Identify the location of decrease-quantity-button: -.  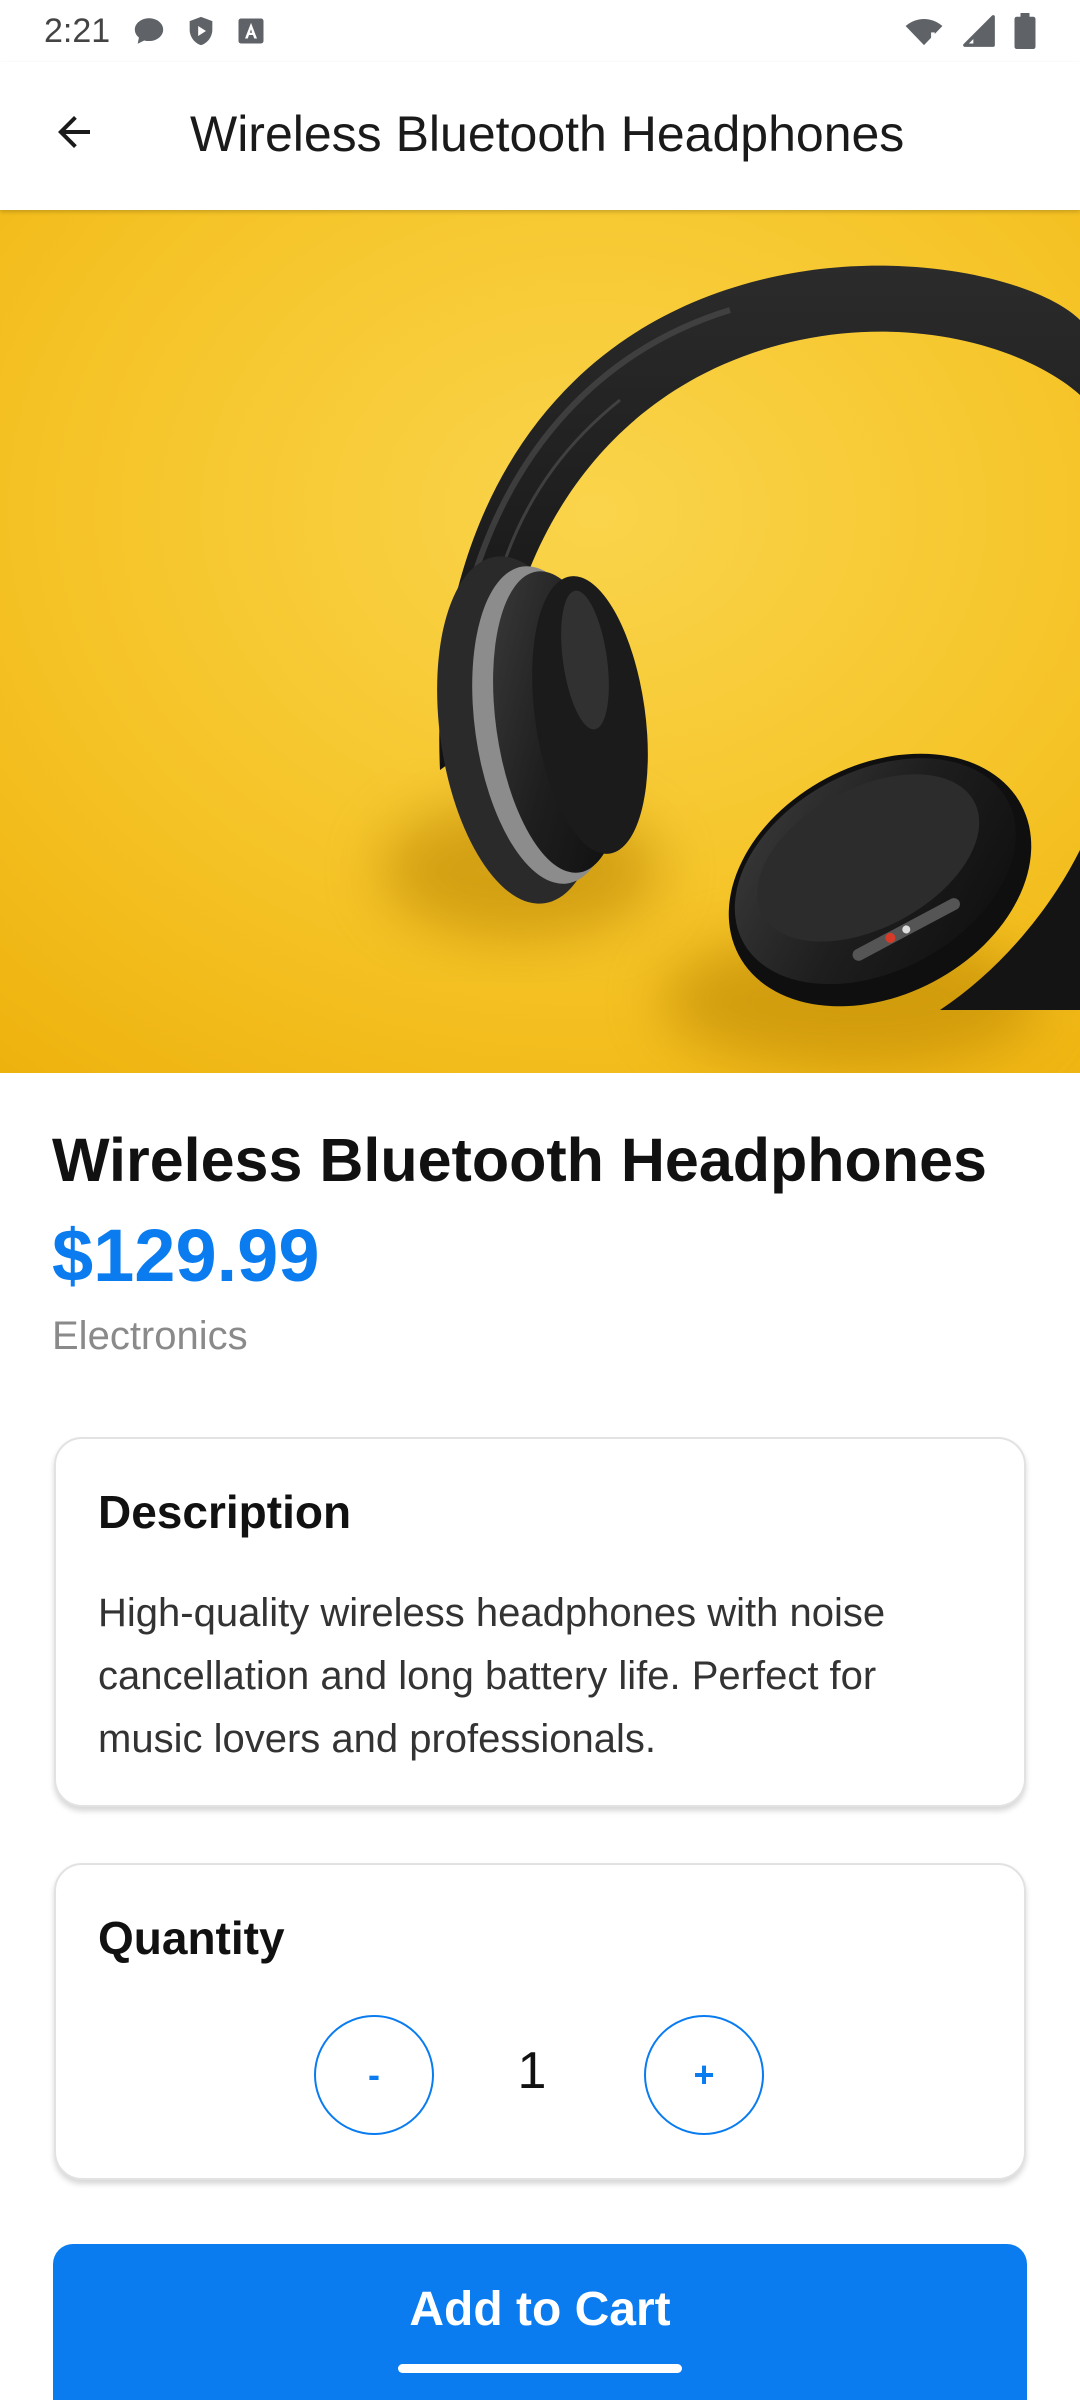
(374, 2075).